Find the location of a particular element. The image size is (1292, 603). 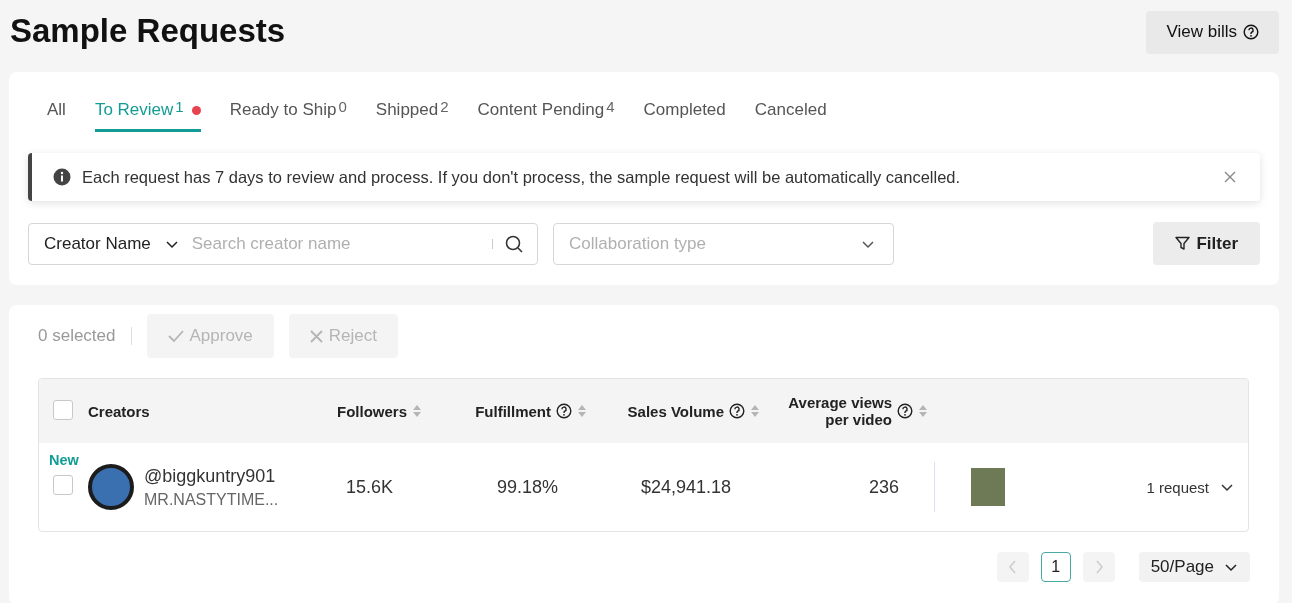

table-cell-text: $24,941.18 is located at coordinates (685, 487).